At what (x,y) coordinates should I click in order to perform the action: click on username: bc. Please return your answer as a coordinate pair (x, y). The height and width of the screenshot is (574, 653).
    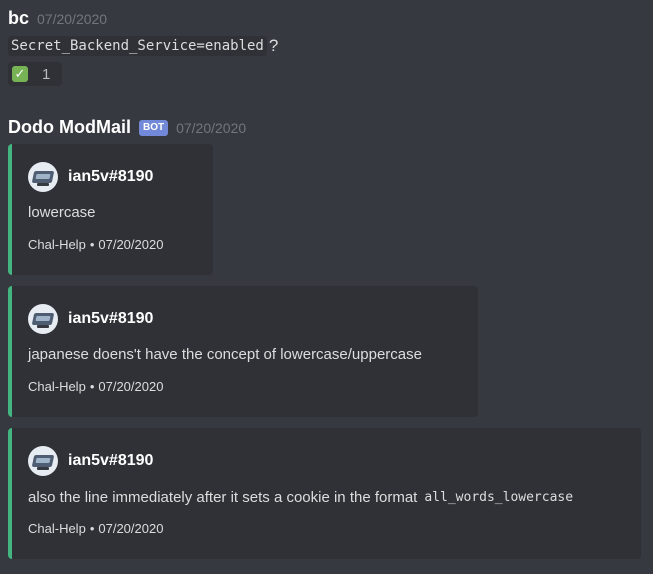
    Looking at the image, I should click on (18, 18).